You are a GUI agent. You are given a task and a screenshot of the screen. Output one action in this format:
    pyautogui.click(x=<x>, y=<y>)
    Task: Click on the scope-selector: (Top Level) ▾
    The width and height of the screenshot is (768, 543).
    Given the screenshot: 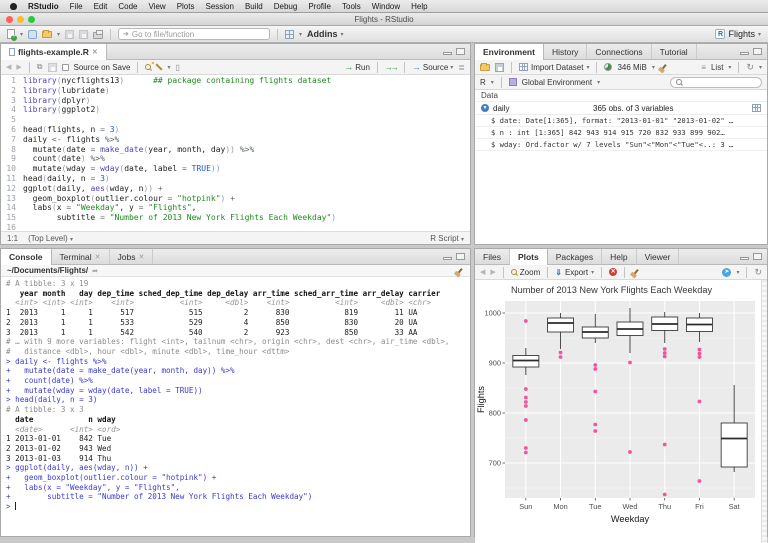 What is the action you would take?
    pyautogui.click(x=50, y=238)
    